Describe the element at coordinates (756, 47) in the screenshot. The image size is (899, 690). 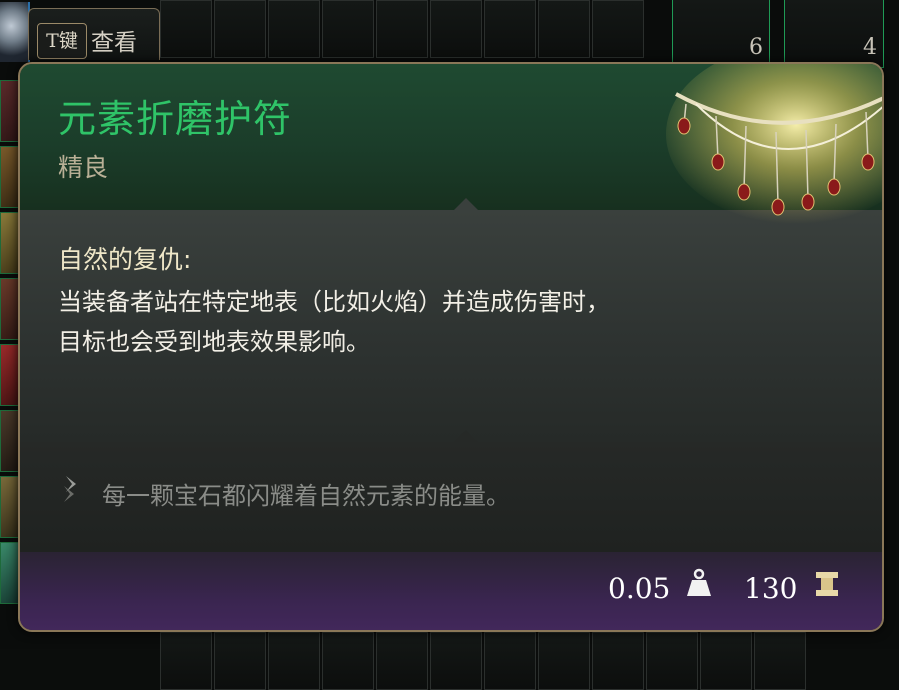
I see `slot-count: 6` at that location.